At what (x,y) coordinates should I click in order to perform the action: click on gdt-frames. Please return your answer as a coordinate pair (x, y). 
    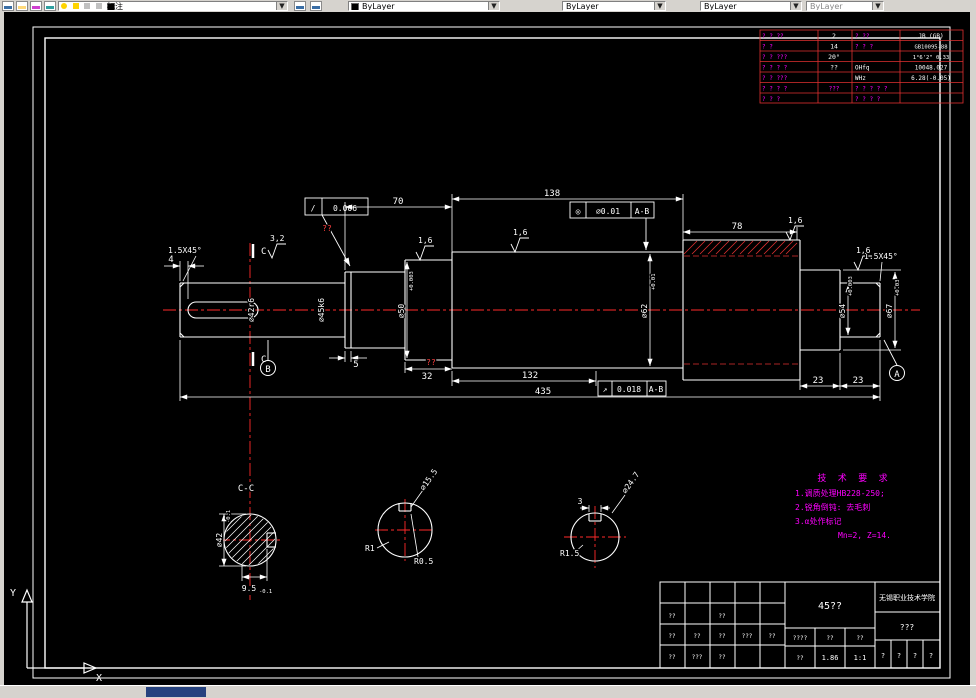
    Looking at the image, I should click on (485, 297).